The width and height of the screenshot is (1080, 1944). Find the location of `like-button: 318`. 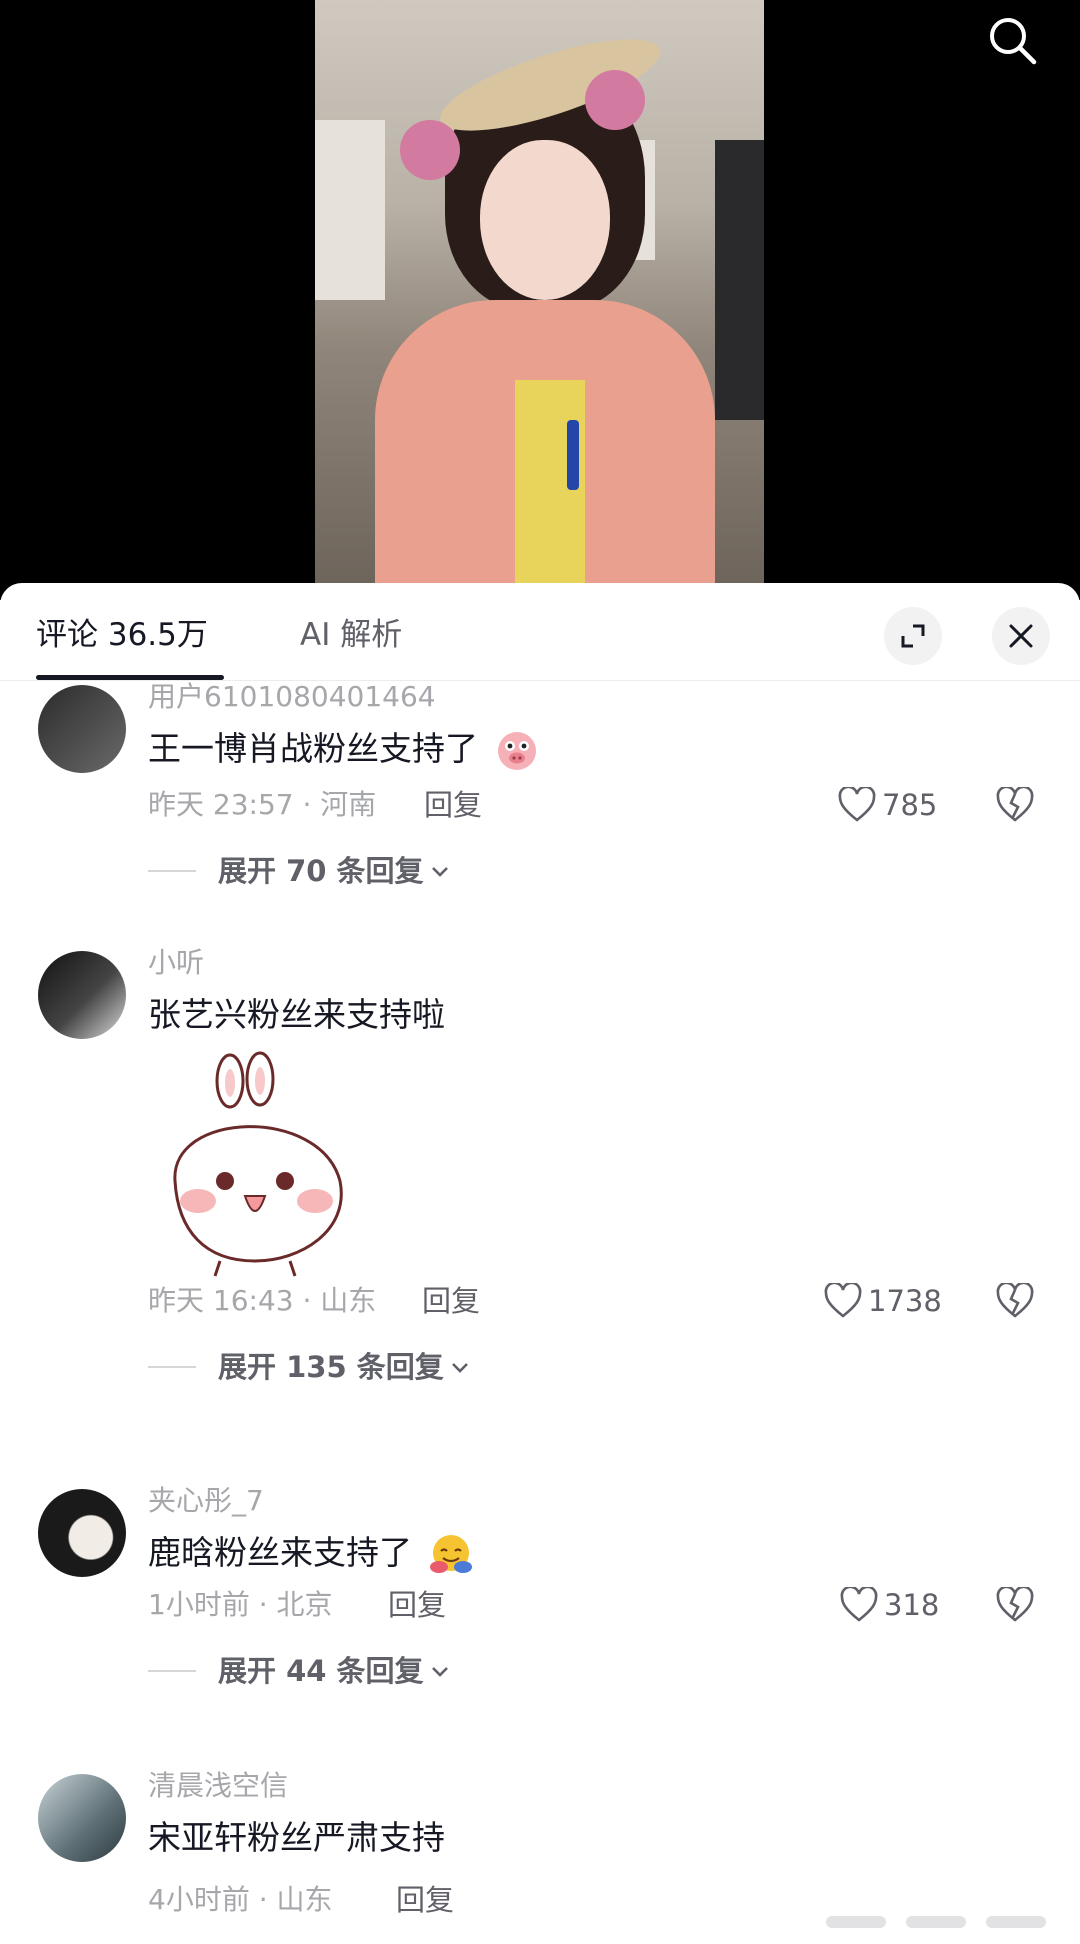

like-button: 318 is located at coordinates (889, 1605).